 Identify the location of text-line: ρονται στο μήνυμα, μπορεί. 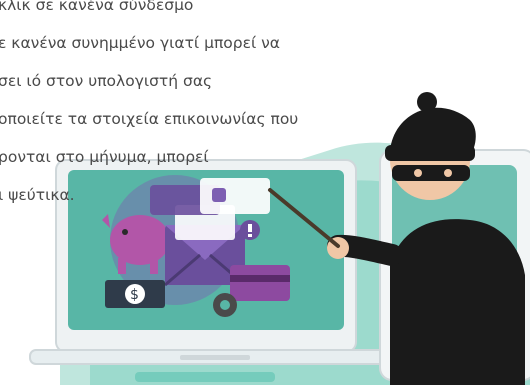
(104, 157).